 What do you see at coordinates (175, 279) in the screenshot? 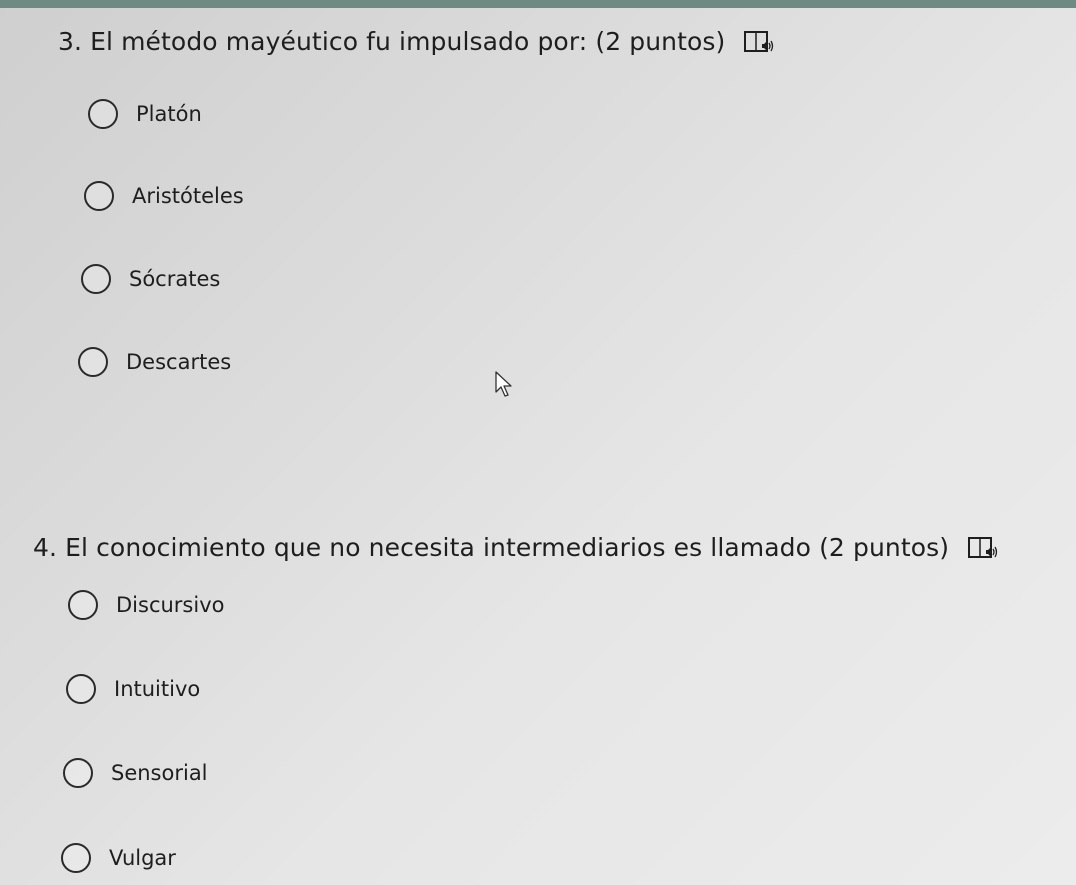
I see `option-label: Sócrates` at bounding box center [175, 279].